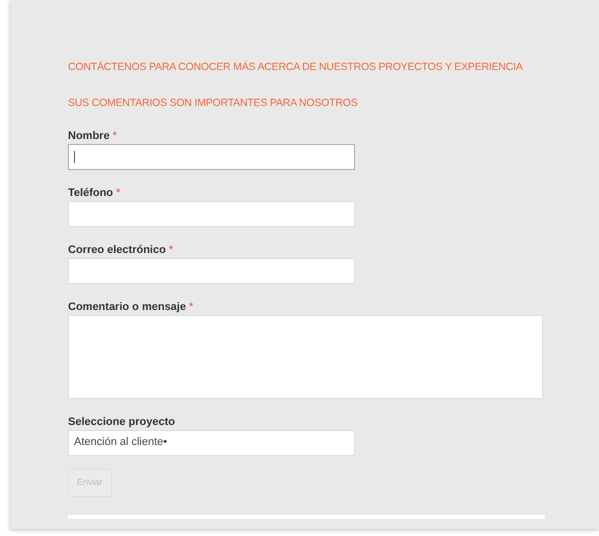  I want to click on section-heading: CONTÁCTENOS PARA CONOCER MÁS ACERCA DE NUESTROS PROYECTOS Y EXPERIENCIA, so click(296, 67).